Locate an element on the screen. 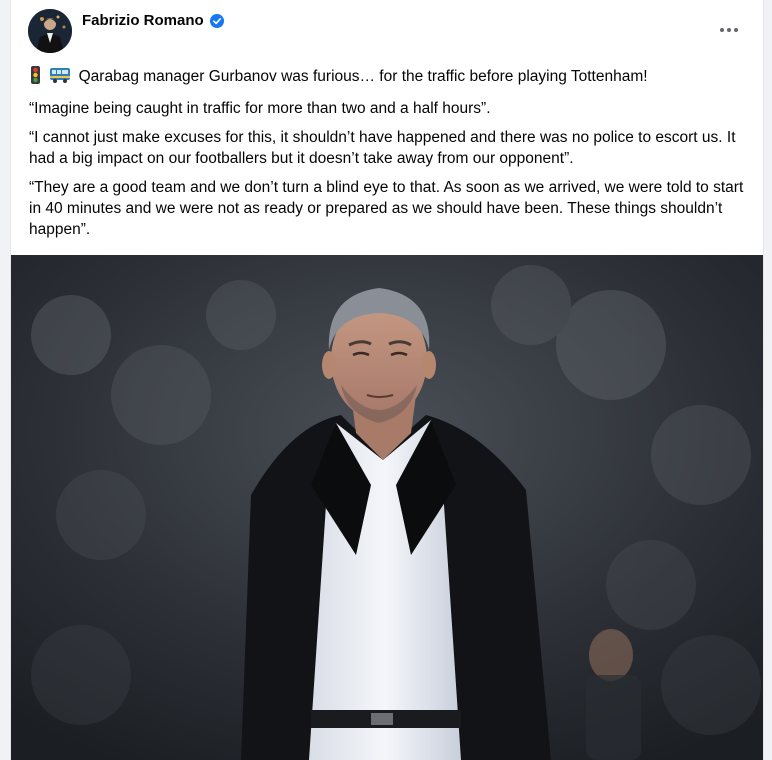  bus-icon is located at coordinates (60, 78).